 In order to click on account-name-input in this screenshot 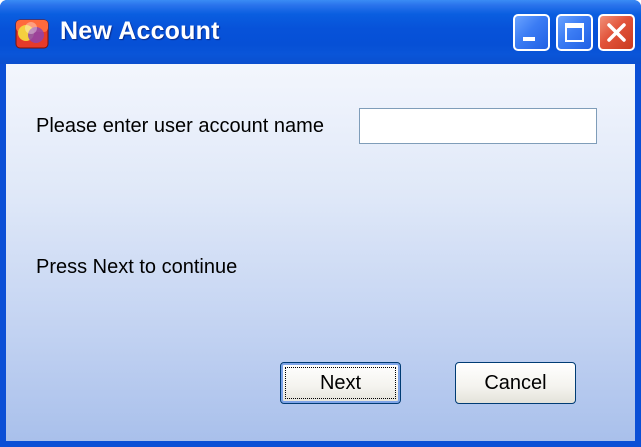, I will do `click(478, 126)`.